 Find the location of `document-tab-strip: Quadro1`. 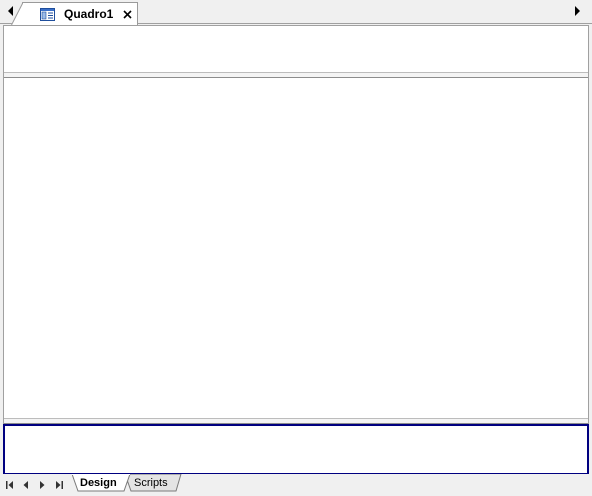

document-tab-strip: Quadro1 is located at coordinates (296, 12).